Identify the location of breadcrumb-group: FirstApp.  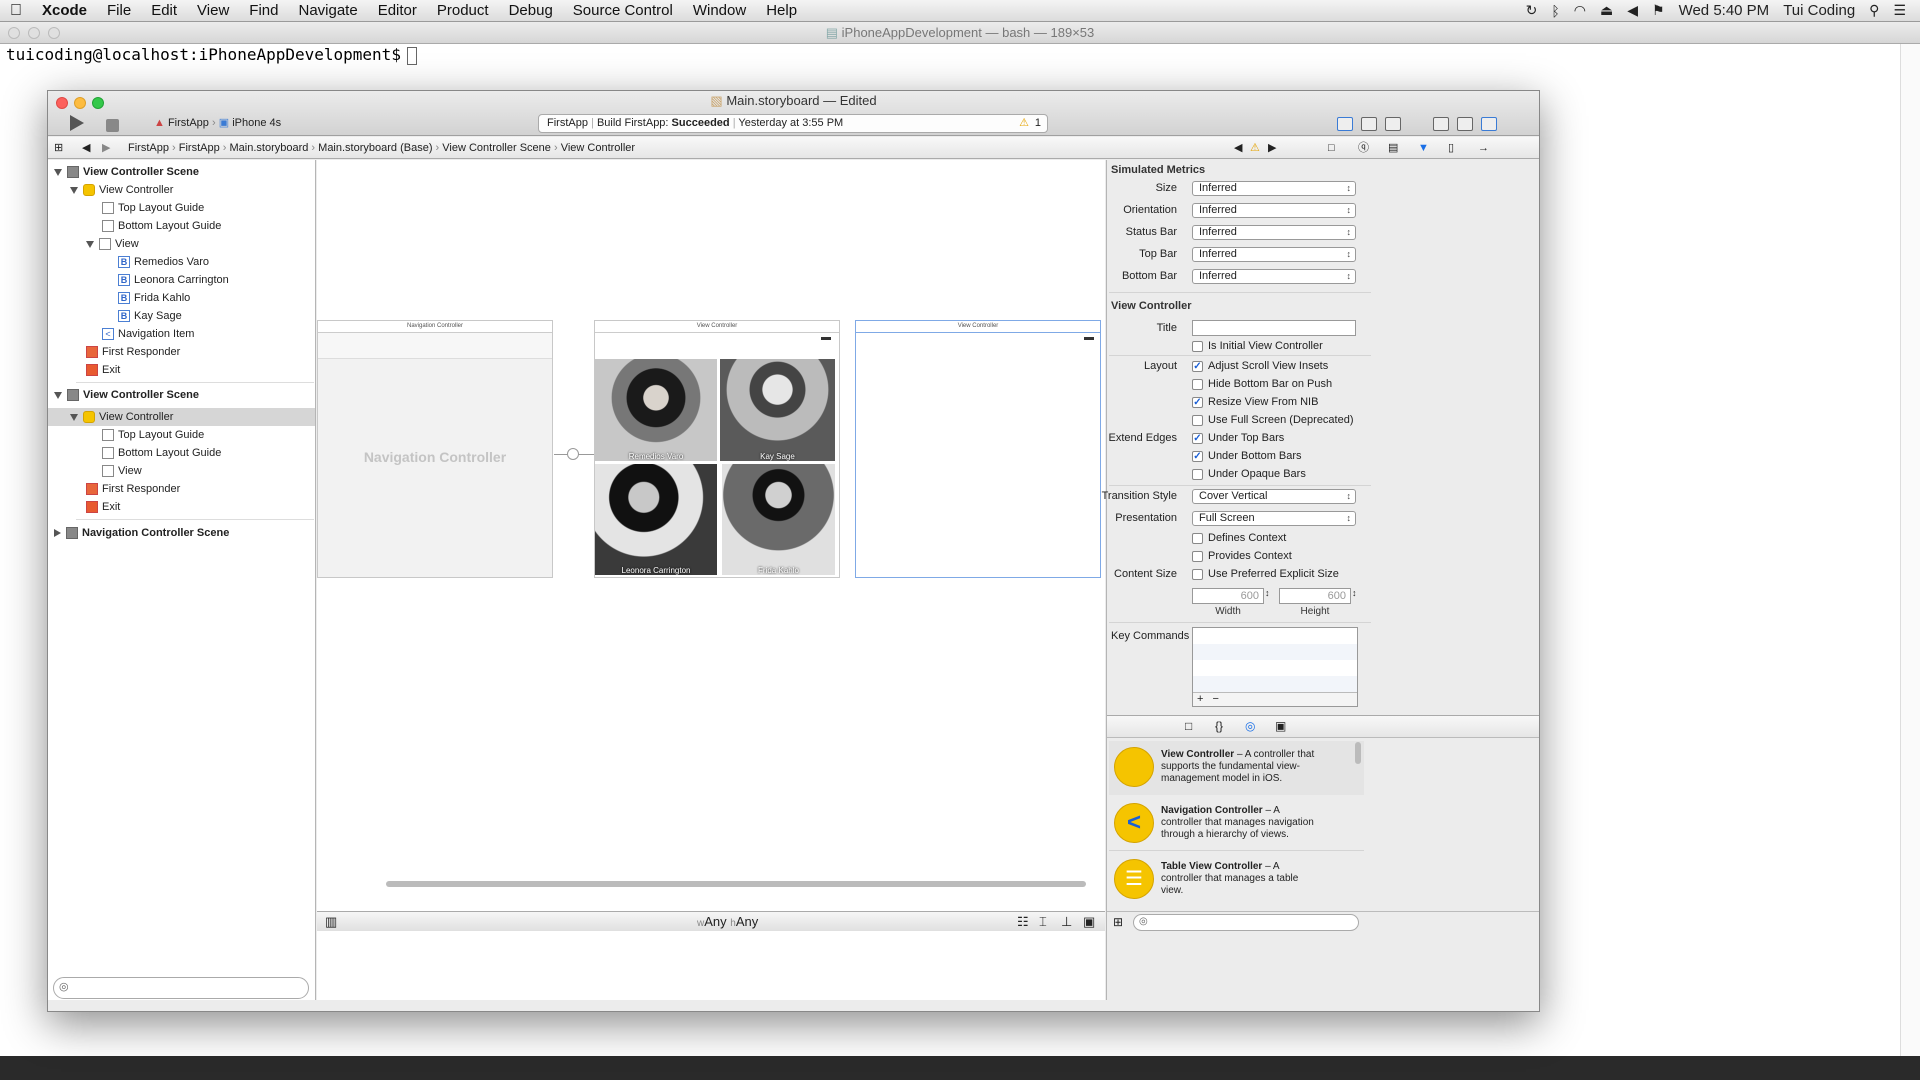
(199, 148).